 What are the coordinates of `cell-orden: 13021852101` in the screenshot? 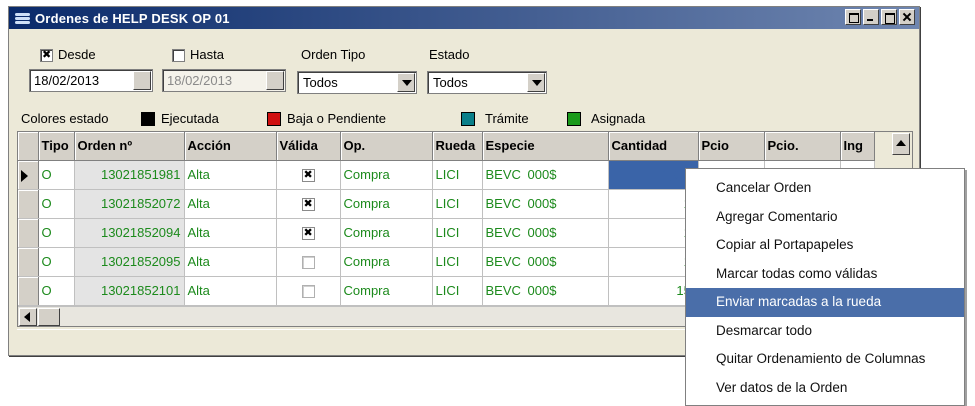 It's located at (129, 291).